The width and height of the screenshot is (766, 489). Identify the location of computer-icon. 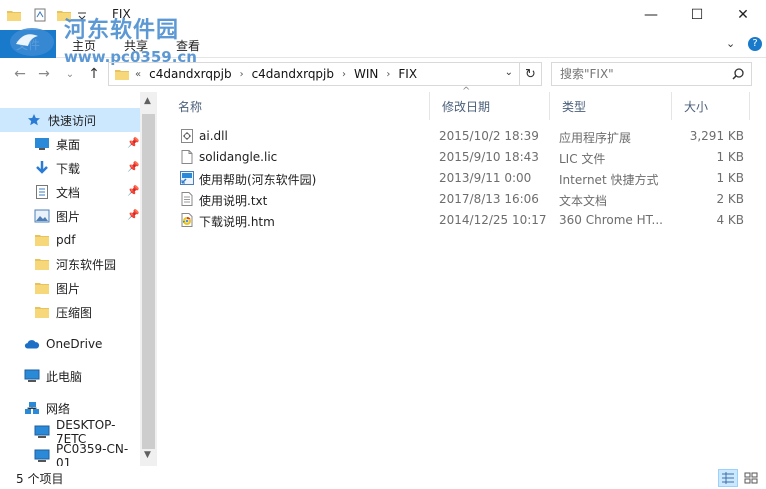
(42, 432).